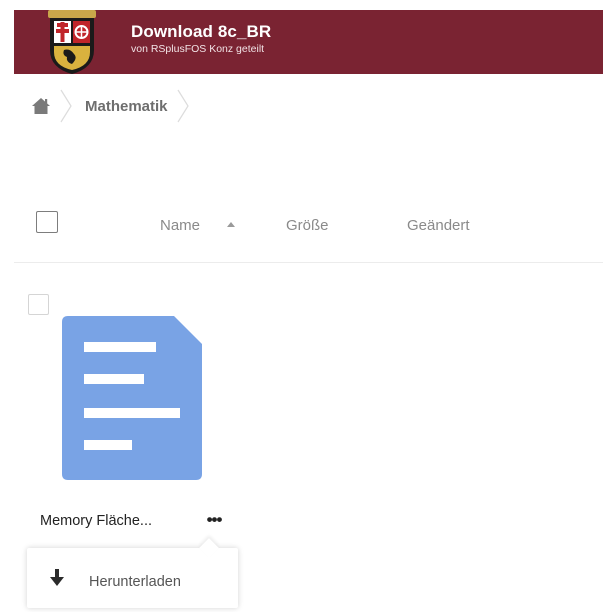 The image size is (603, 612). What do you see at coordinates (38, 304) in the screenshot?
I see `file-checkbox` at bounding box center [38, 304].